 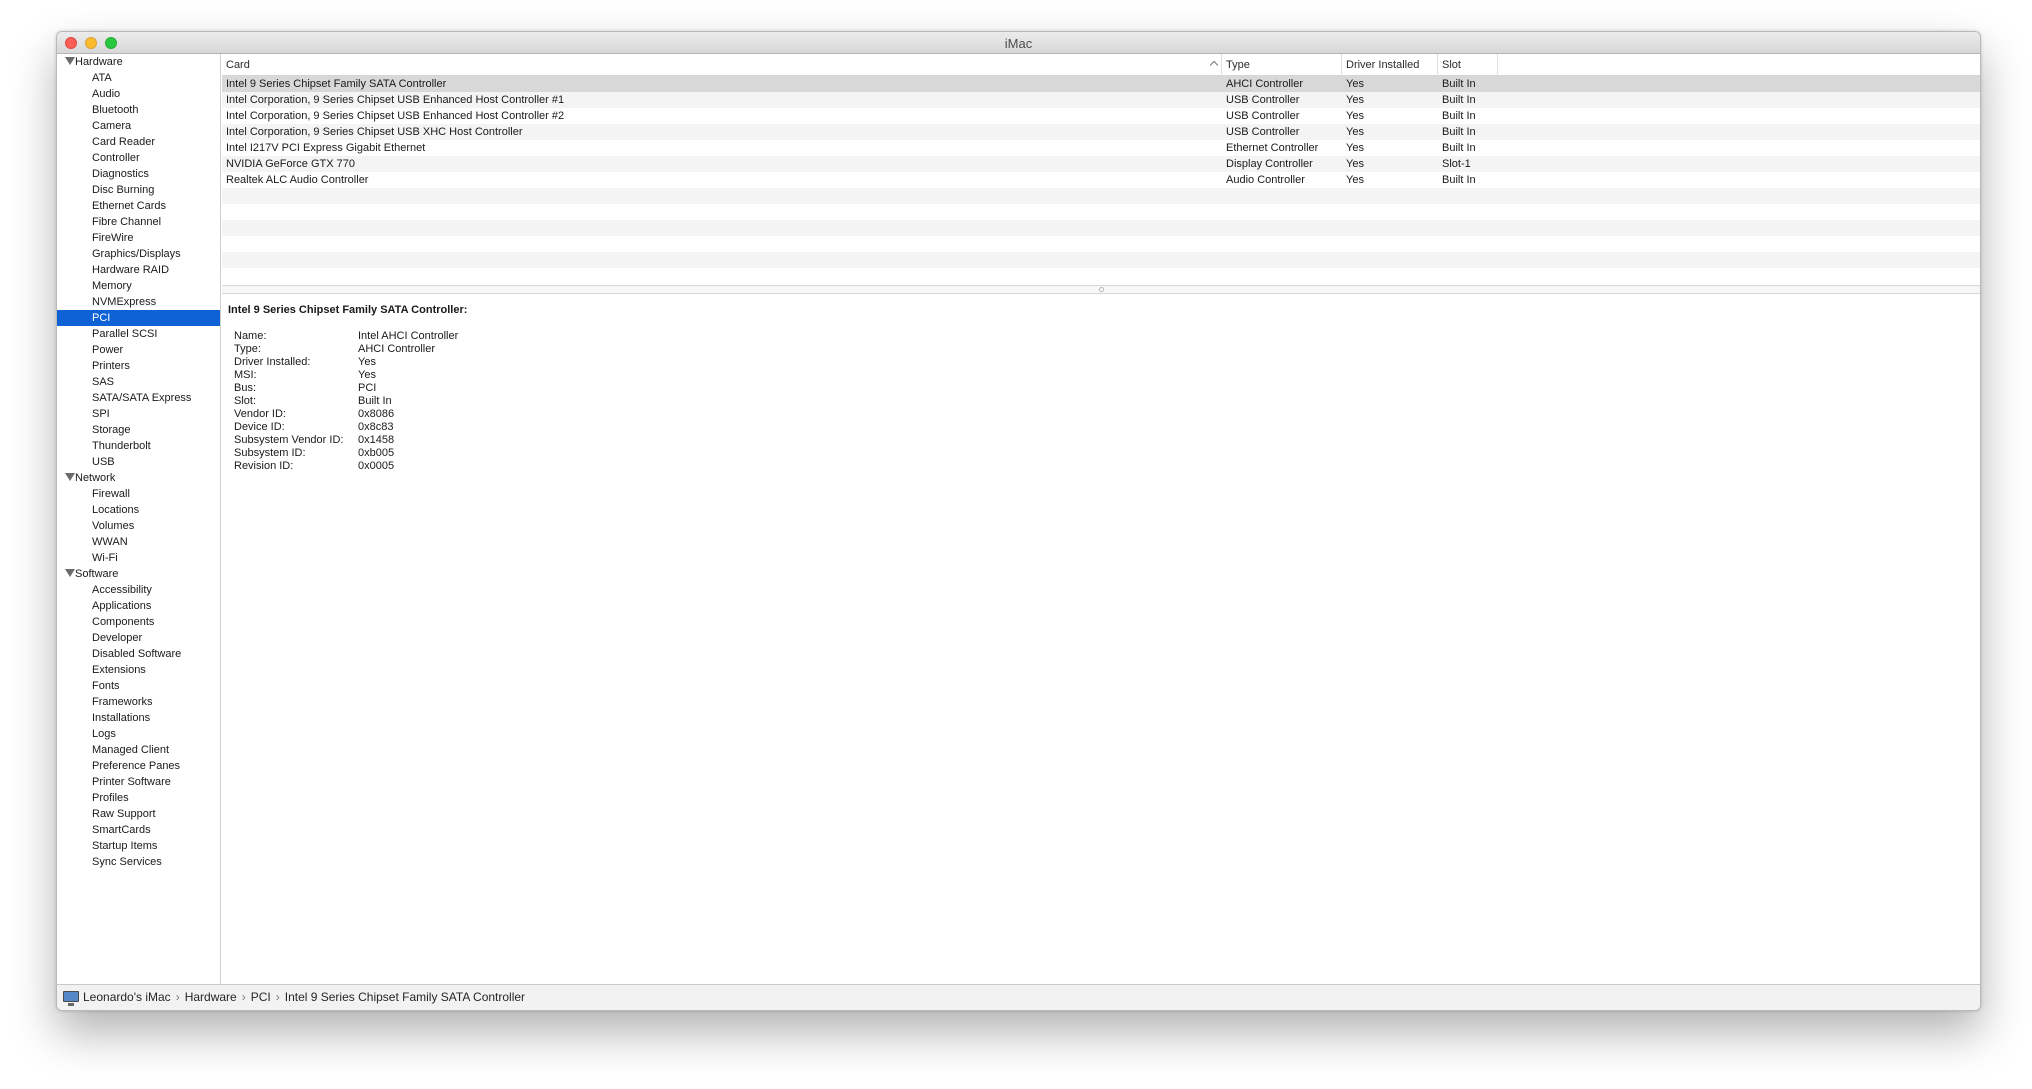 What do you see at coordinates (722, 65) in the screenshot?
I see `column-header-card: Card` at bounding box center [722, 65].